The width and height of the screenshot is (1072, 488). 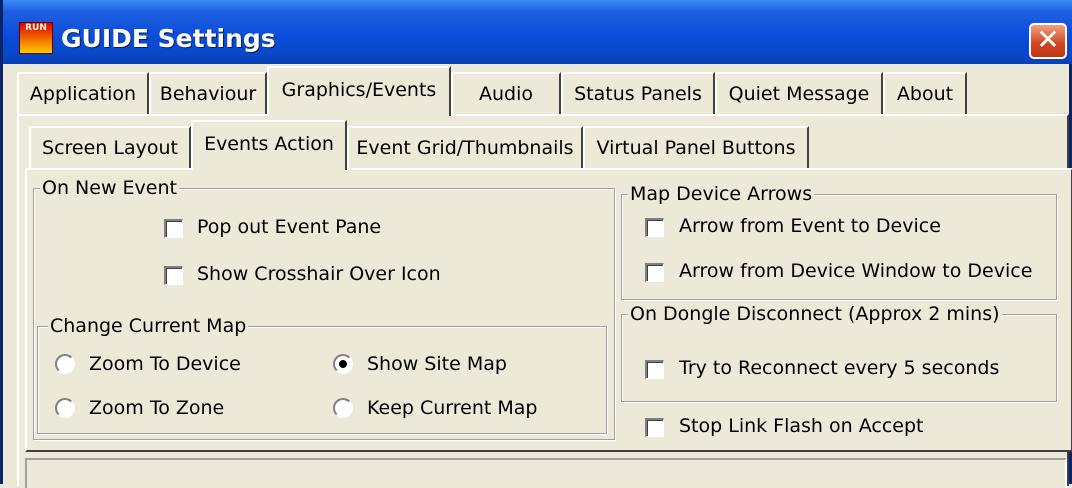 What do you see at coordinates (269, 145) in the screenshot?
I see `tab-events-action: Events Action` at bounding box center [269, 145].